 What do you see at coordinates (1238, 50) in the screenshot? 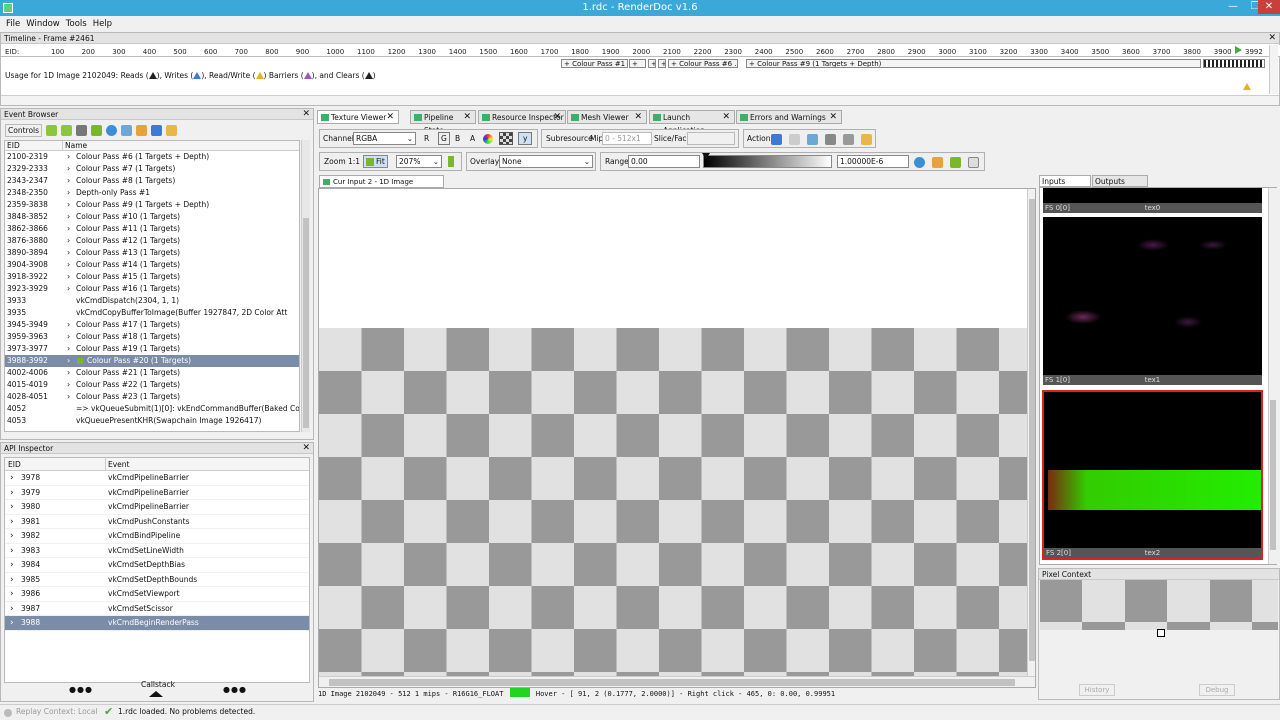
I see `current-event-marker-icon` at bounding box center [1238, 50].